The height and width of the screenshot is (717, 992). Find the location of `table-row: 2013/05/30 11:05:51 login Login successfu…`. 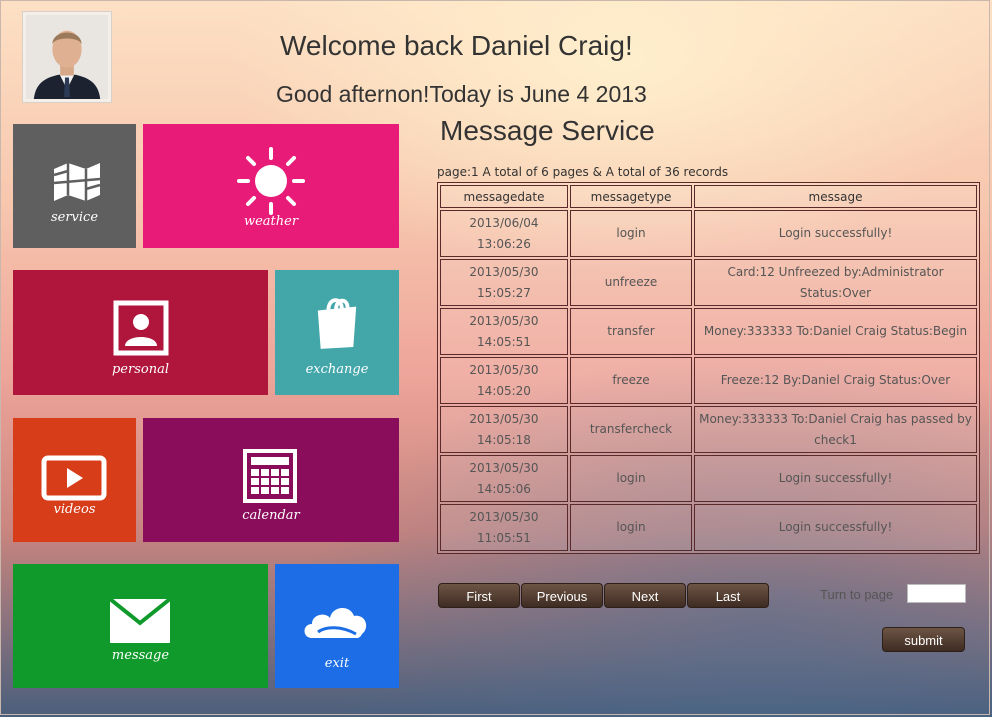

table-row: 2013/05/30 11:05:51 login Login successfu… is located at coordinates (708, 527).